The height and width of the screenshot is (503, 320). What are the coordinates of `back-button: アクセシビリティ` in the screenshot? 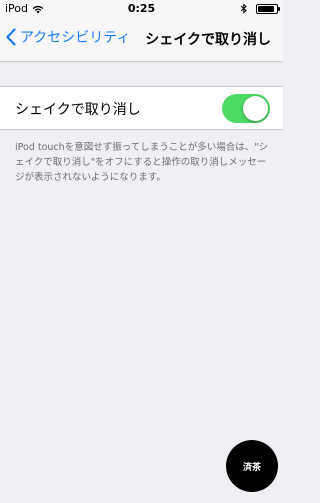 It's located at (68, 37).